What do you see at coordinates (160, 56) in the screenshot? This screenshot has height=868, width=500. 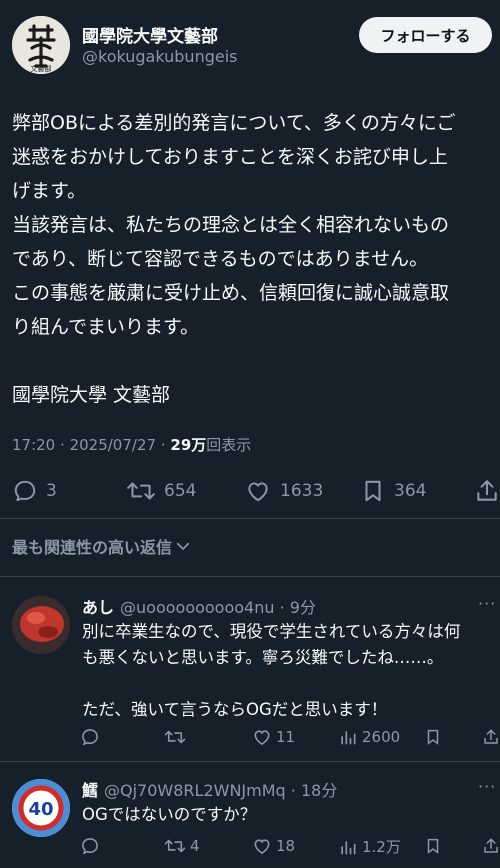 I see `author-handle: @kokugakubungeis` at bounding box center [160, 56].